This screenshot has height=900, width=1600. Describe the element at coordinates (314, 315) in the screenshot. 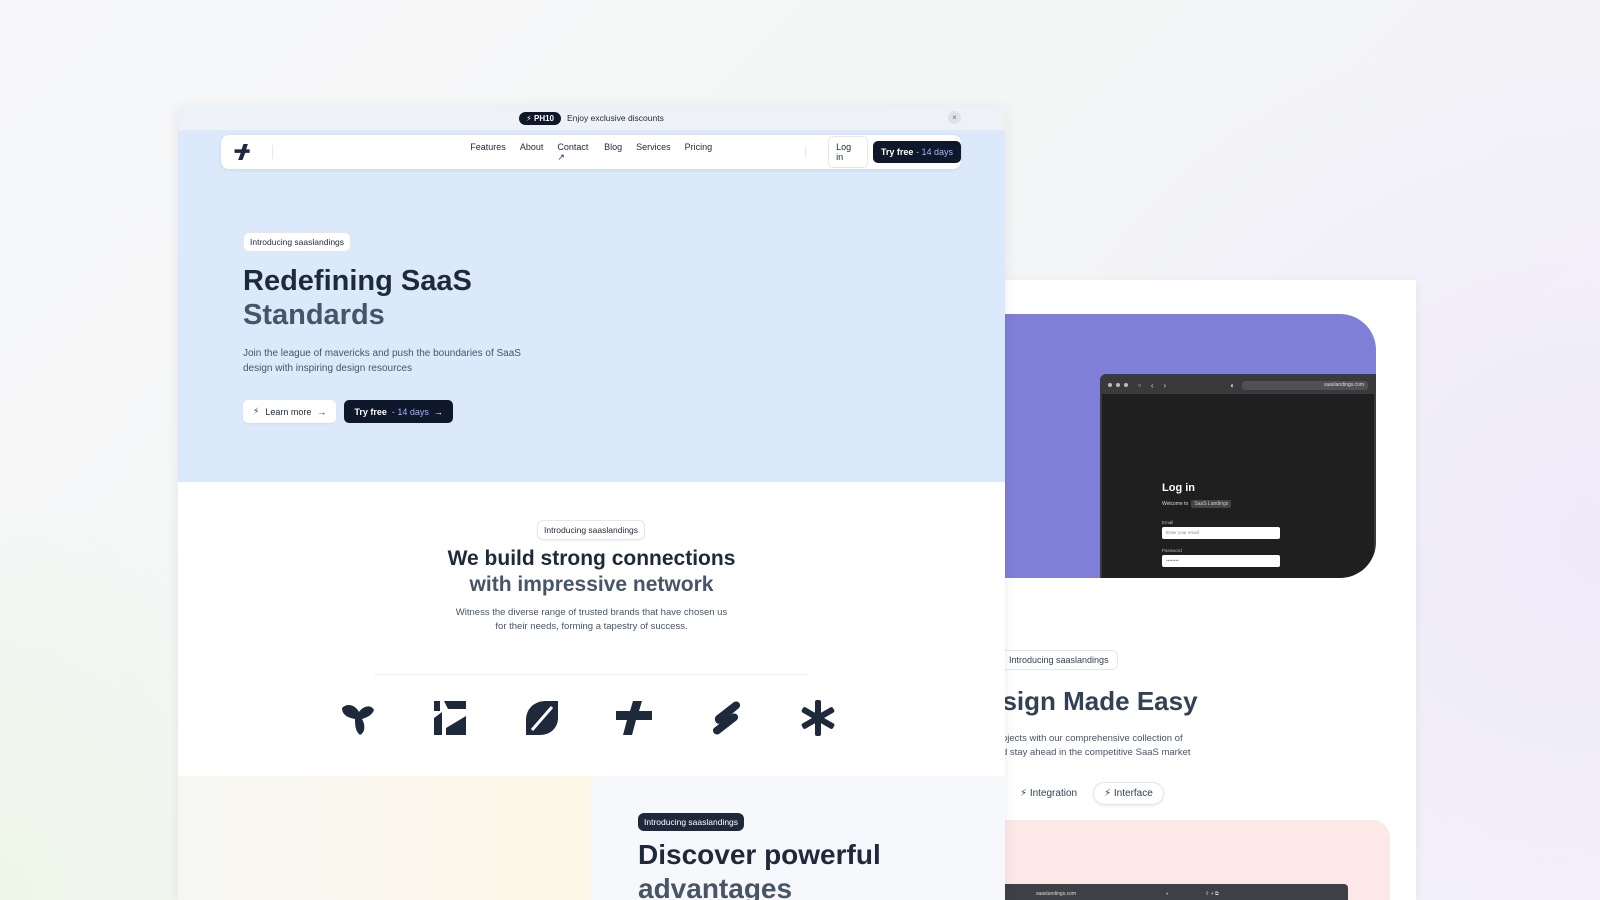

I see `hero-title-line2: Standards` at that location.